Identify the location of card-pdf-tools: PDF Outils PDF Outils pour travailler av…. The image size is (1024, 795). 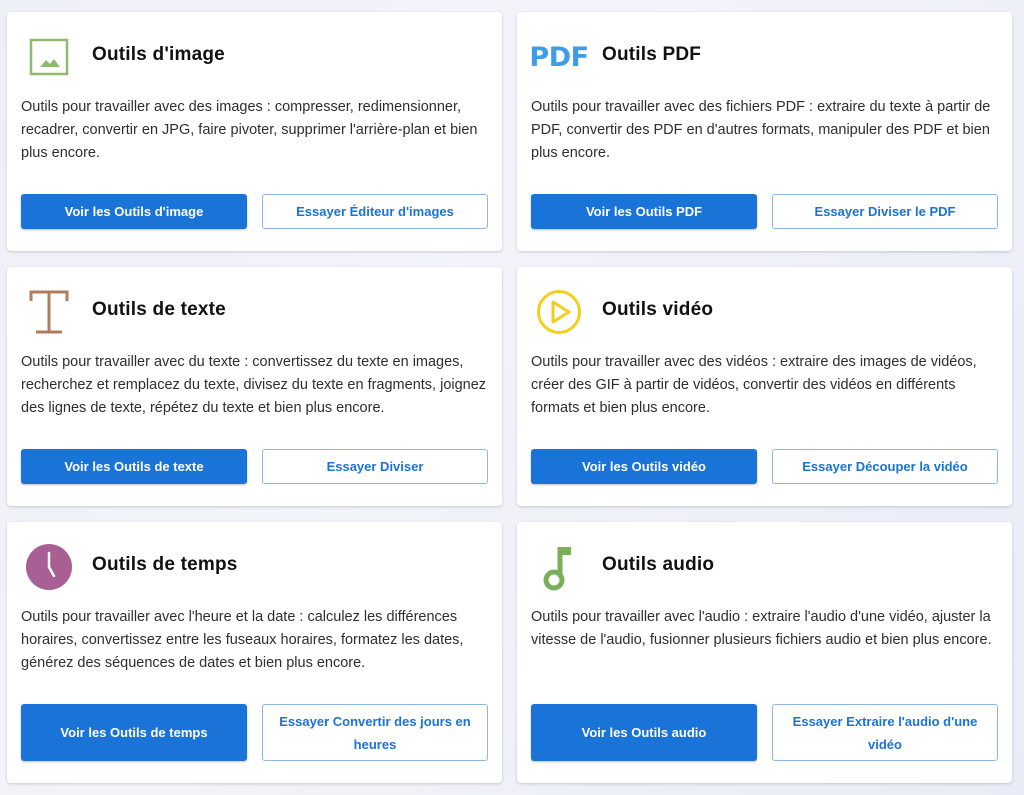
(764, 131).